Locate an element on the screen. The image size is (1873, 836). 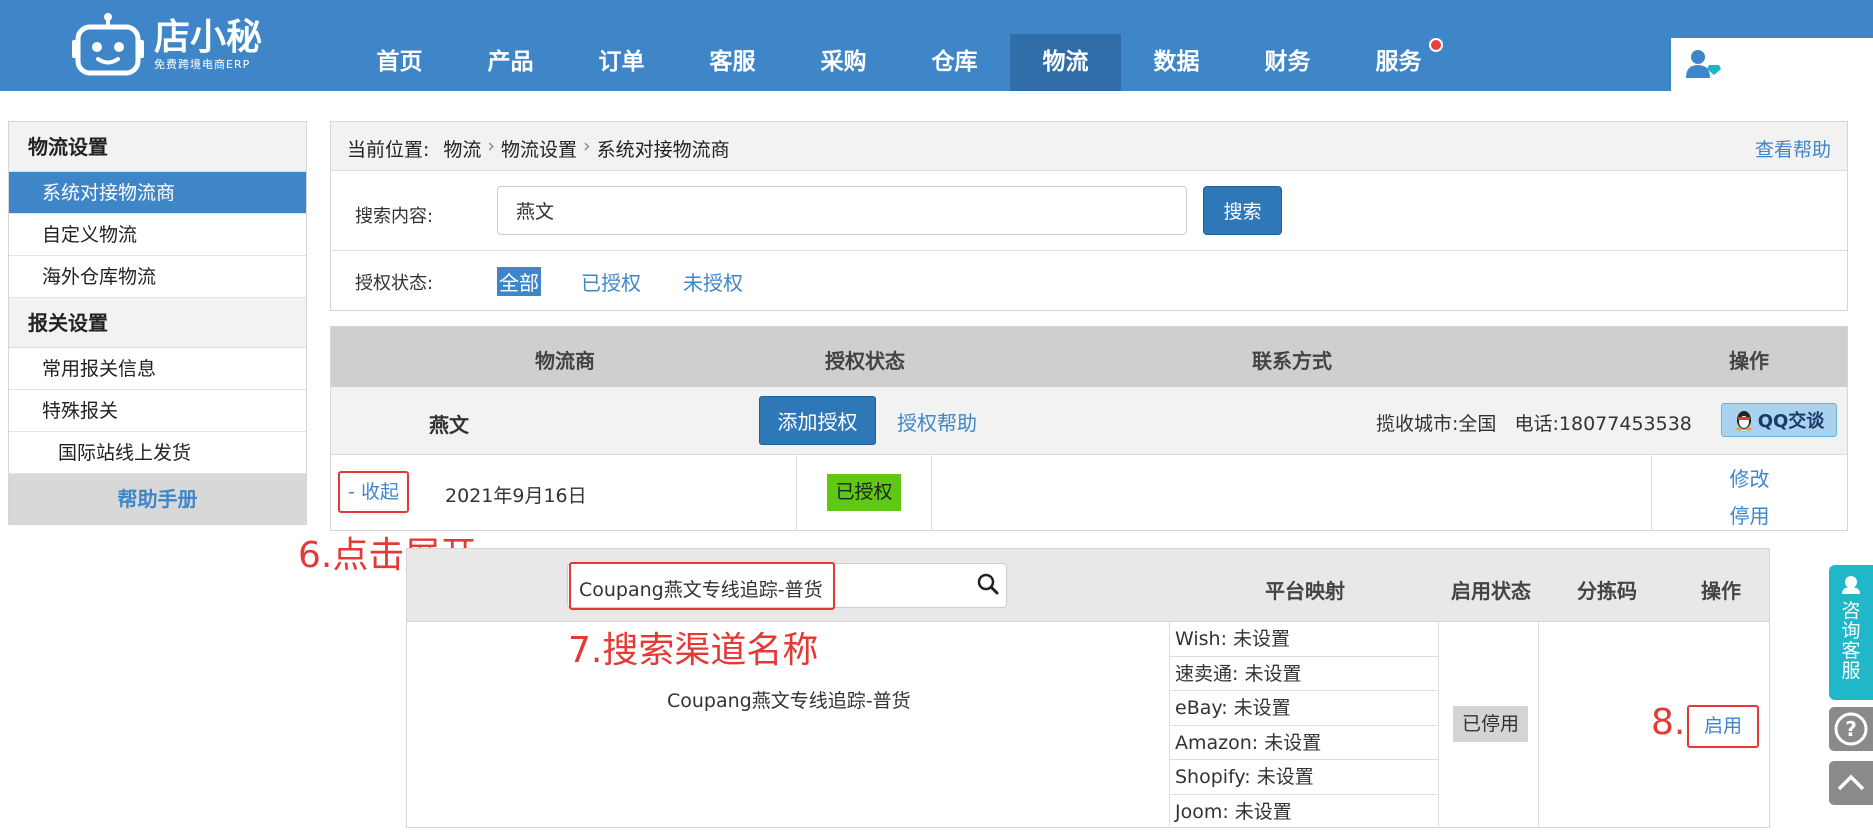
sidebar-item-custom-logistics: 自定义物流 is located at coordinates (157, 235).